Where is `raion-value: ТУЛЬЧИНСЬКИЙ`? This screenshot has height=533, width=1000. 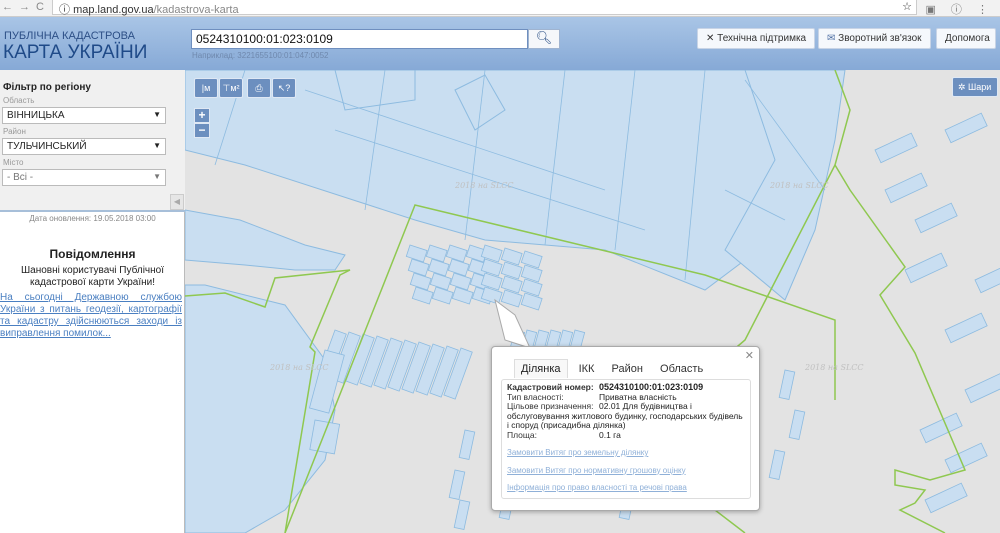 raion-value: ТУЛЬЧИНСЬКИЙ is located at coordinates (47, 146).